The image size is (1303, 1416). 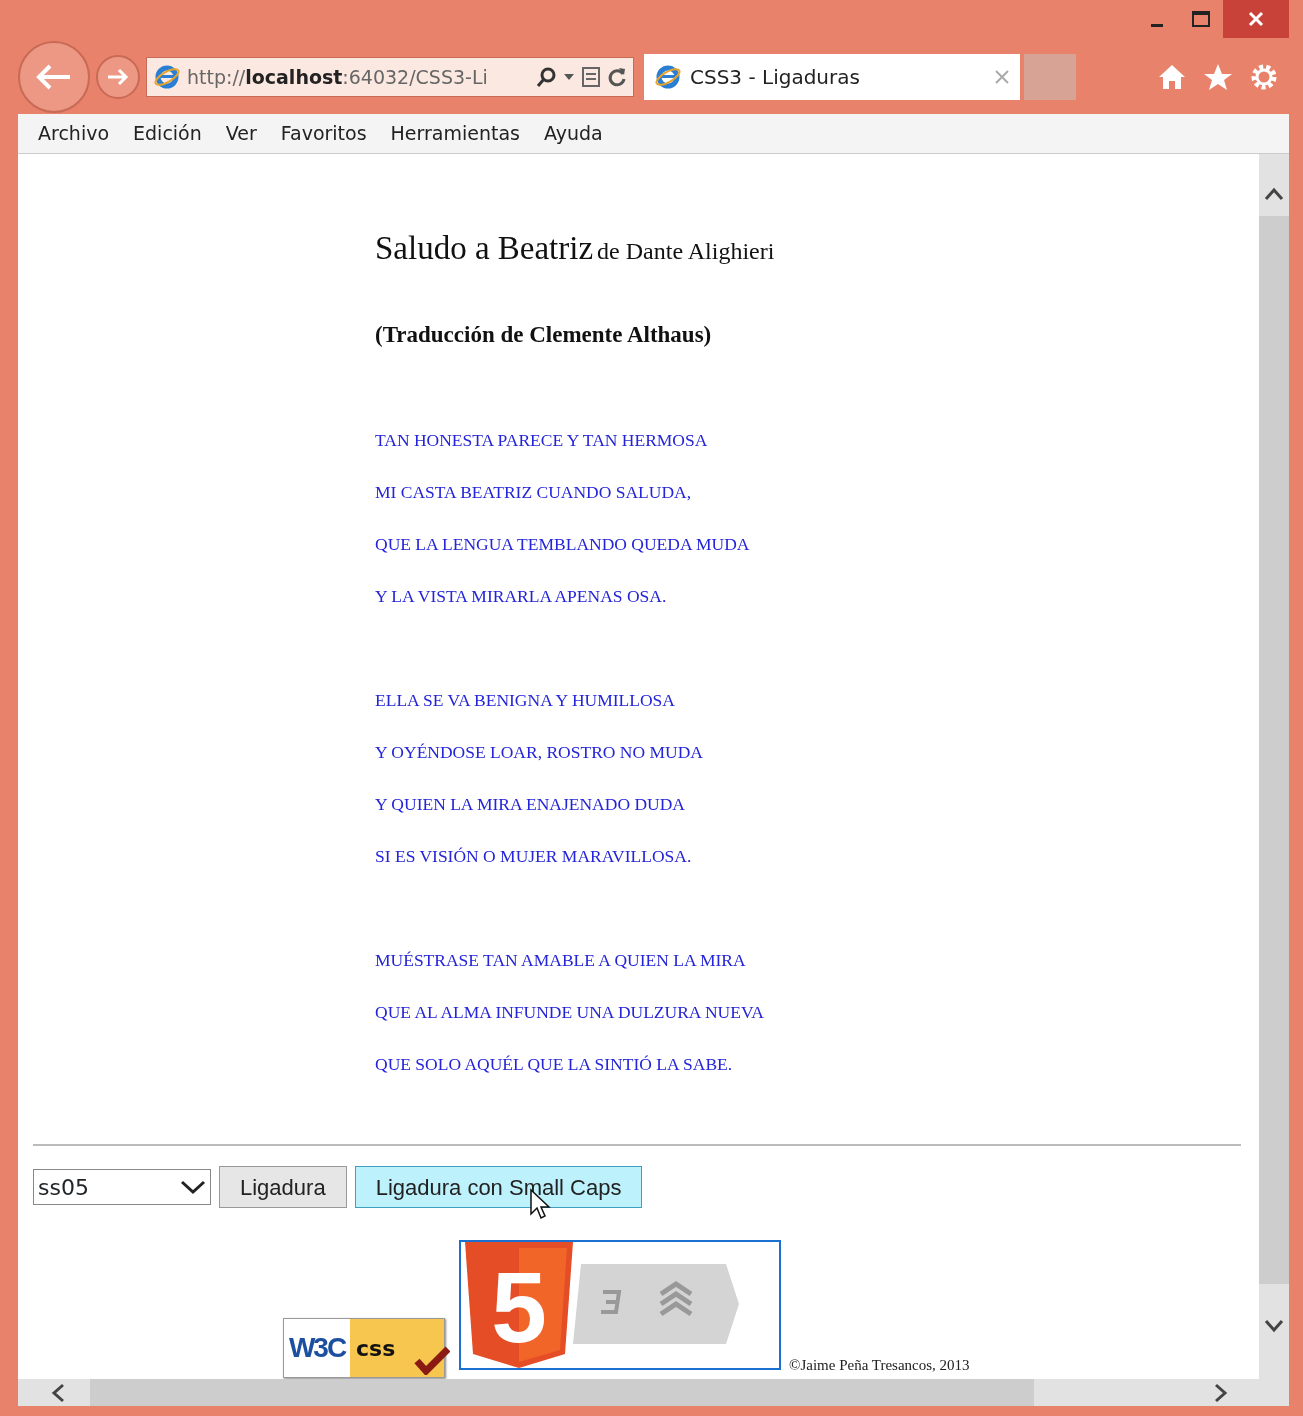 What do you see at coordinates (193, 1187) in the screenshot?
I see `dropdown-caret-icon` at bounding box center [193, 1187].